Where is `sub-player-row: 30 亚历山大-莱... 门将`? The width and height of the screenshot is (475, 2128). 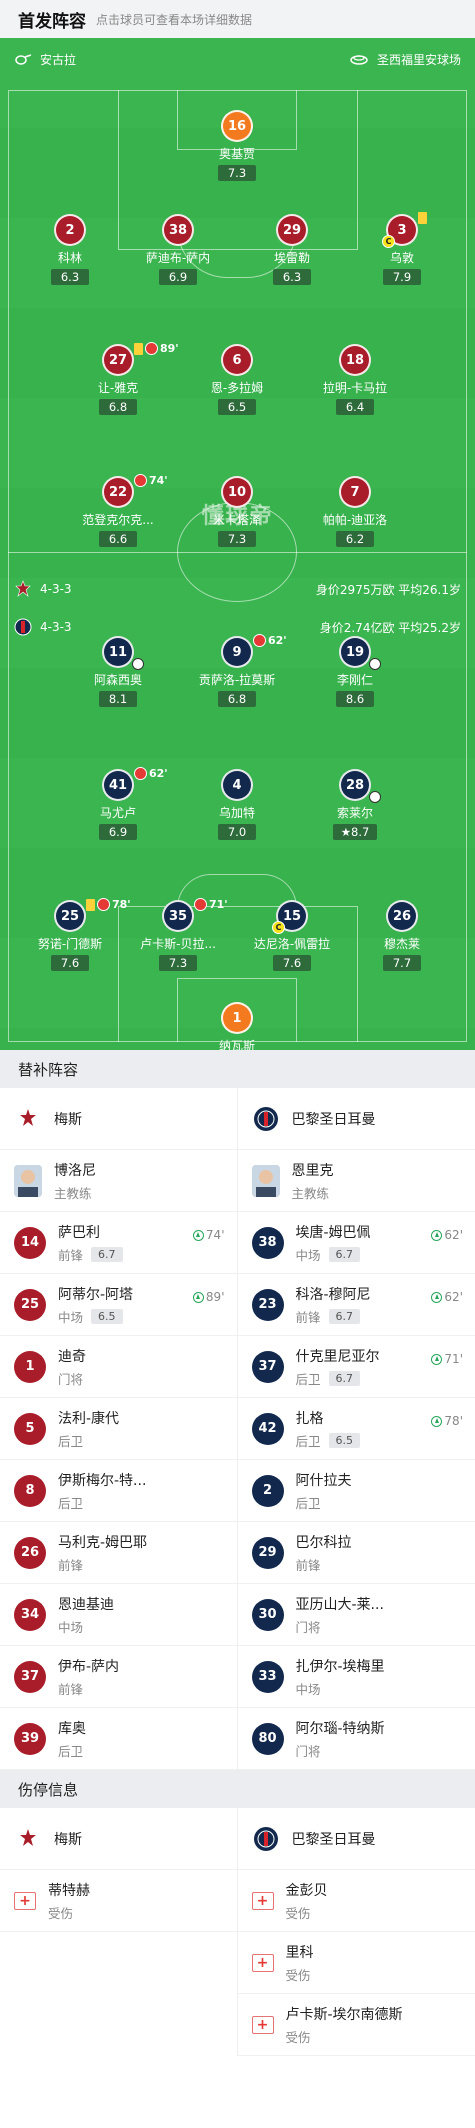 sub-player-row: 30 亚历山大-莱... 门将 is located at coordinates (356, 1615).